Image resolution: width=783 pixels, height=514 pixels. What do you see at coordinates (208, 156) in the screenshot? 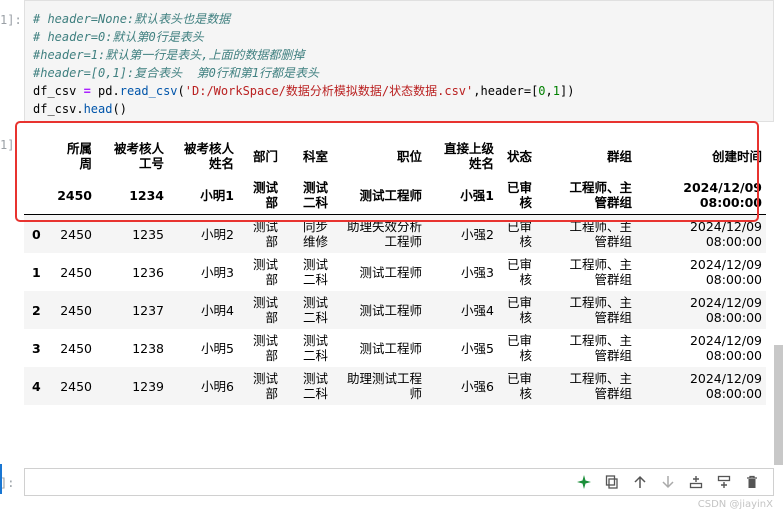
I see `column-header: 被考核人 姓名` at bounding box center [208, 156].